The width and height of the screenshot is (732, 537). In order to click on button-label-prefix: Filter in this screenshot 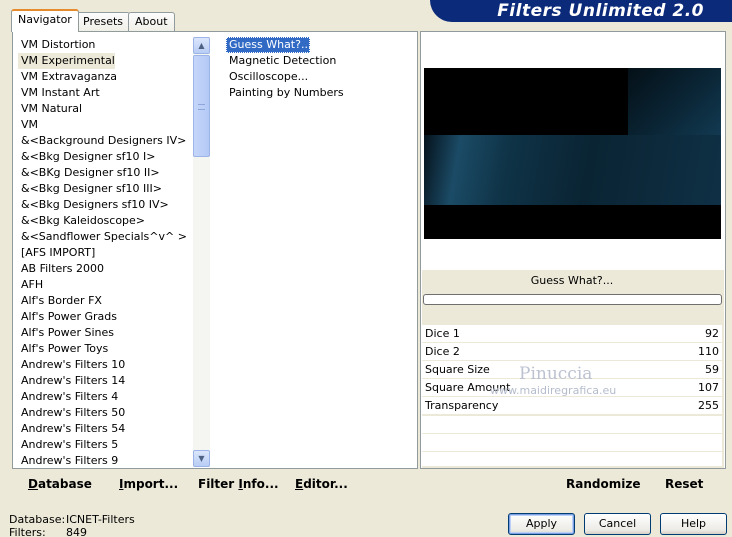, I will do `click(218, 484)`.